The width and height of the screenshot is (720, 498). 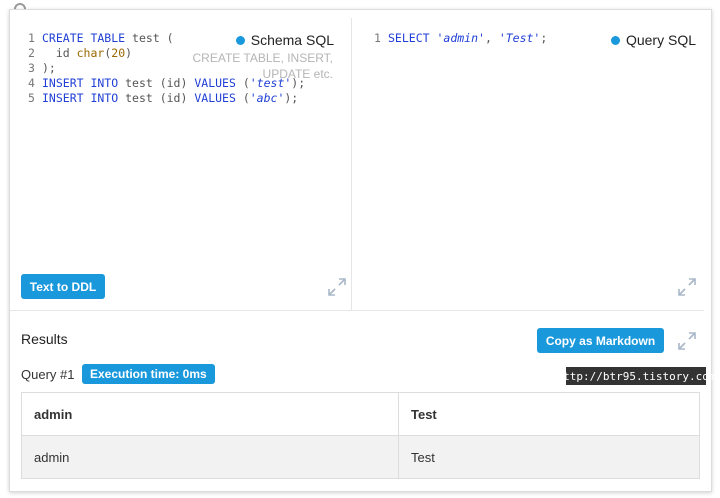 I want to click on execution-time-badge: Execution time: 0ms, so click(x=148, y=374).